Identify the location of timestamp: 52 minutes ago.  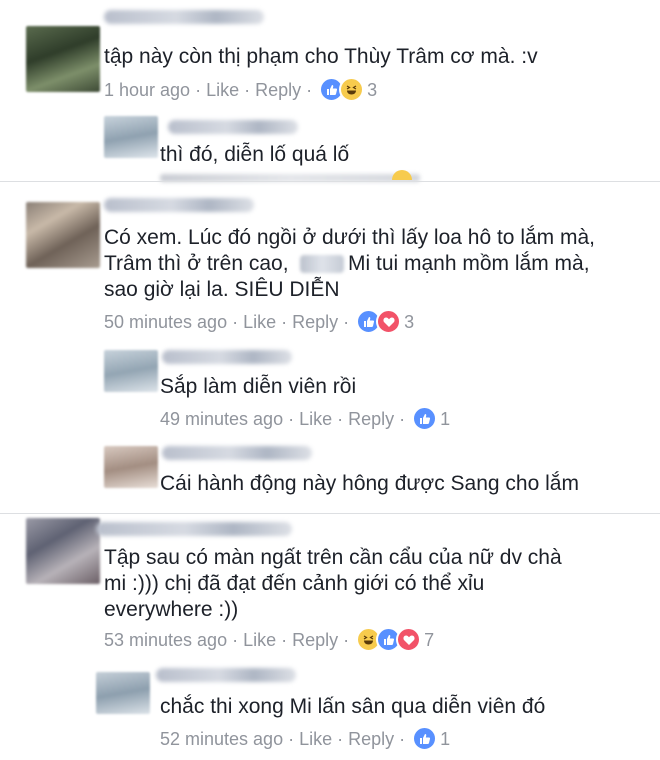
(221, 739).